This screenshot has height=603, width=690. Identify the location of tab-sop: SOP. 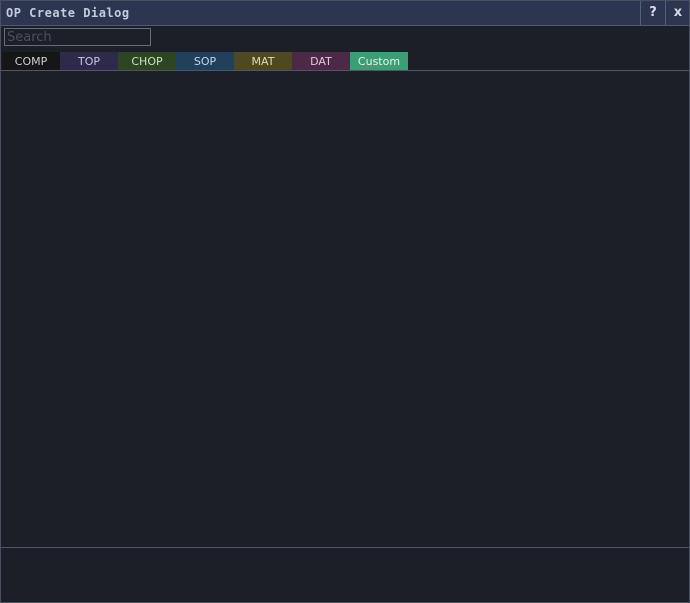
(205, 61).